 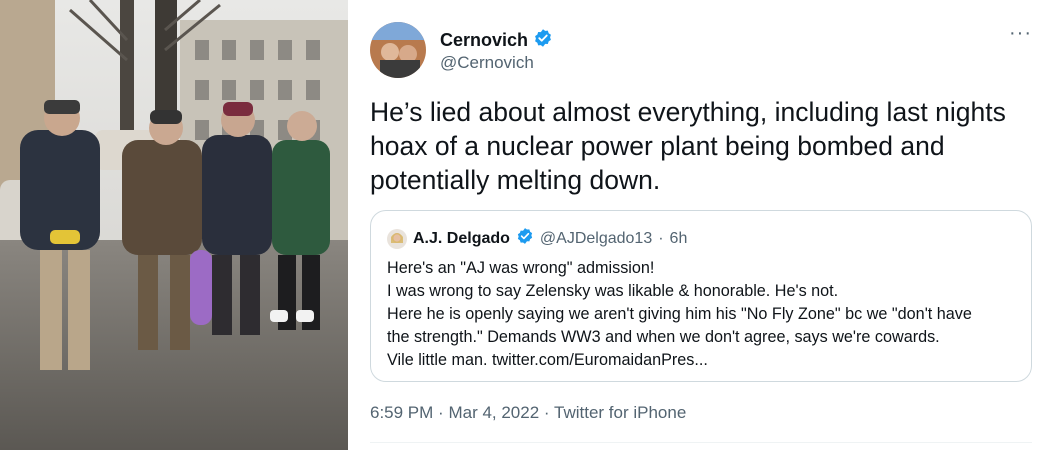 I want to click on quoted-author-handle: @AJDelgado13, so click(x=596, y=239).